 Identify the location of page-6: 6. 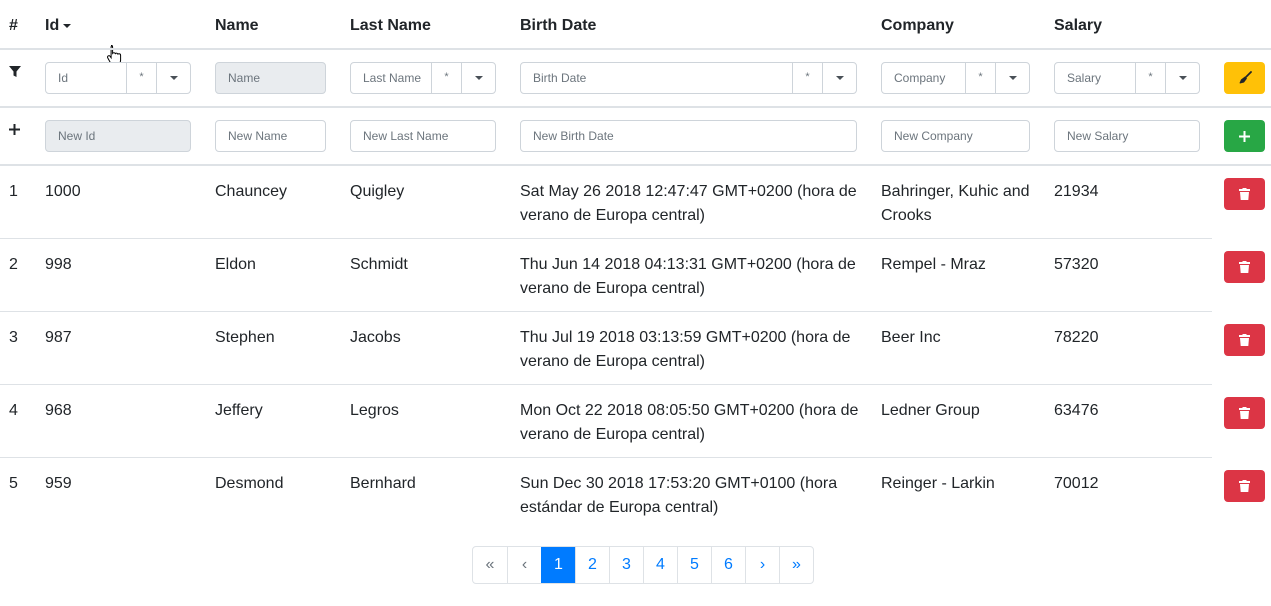
(728, 565).